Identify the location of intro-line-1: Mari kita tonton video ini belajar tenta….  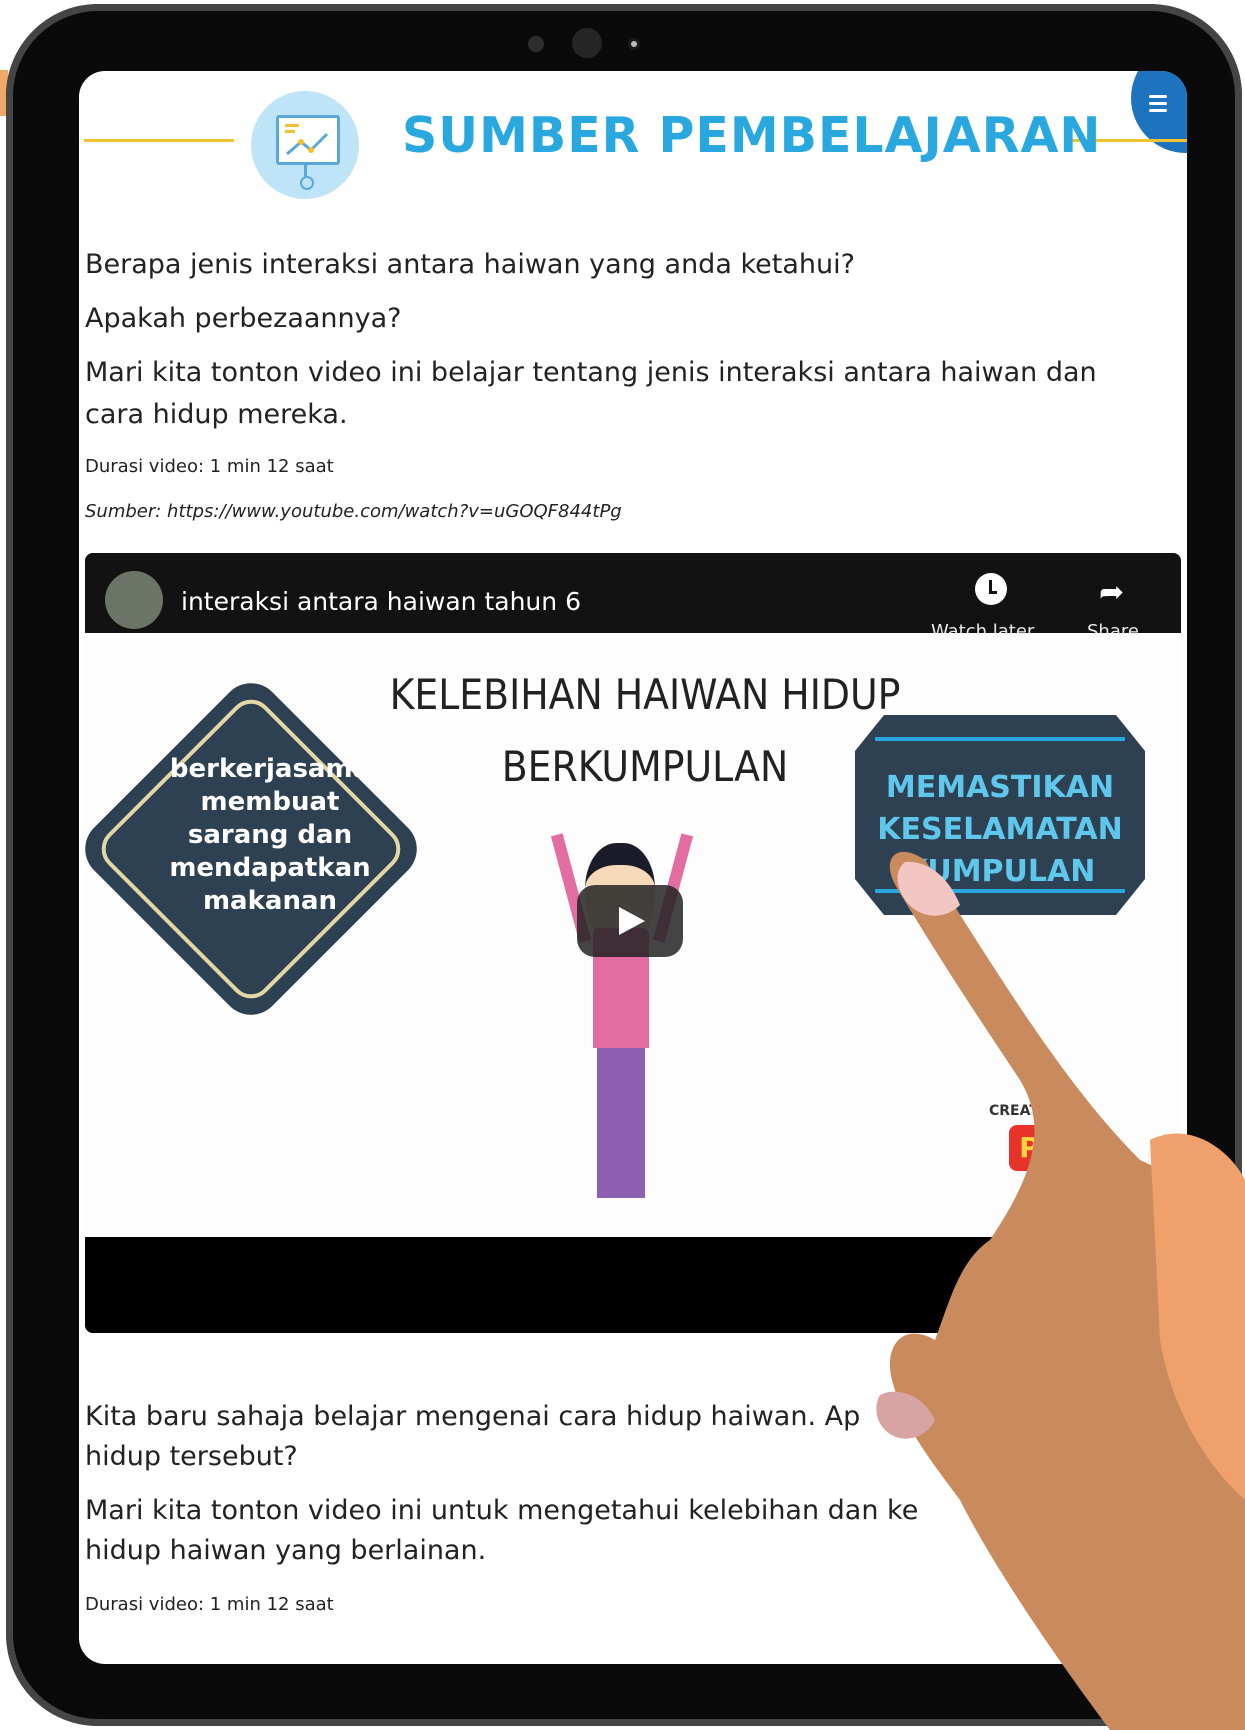
(591, 372).